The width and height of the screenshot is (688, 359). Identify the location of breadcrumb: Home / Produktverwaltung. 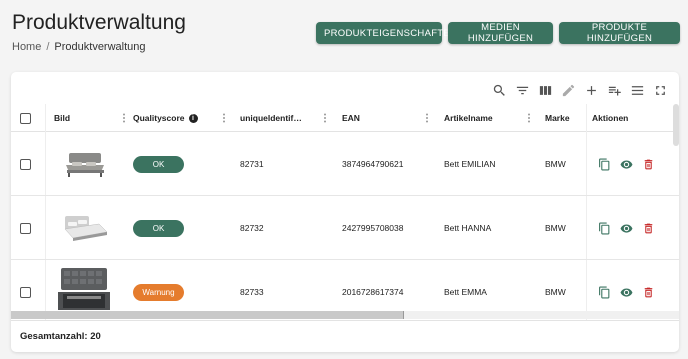
(79, 47).